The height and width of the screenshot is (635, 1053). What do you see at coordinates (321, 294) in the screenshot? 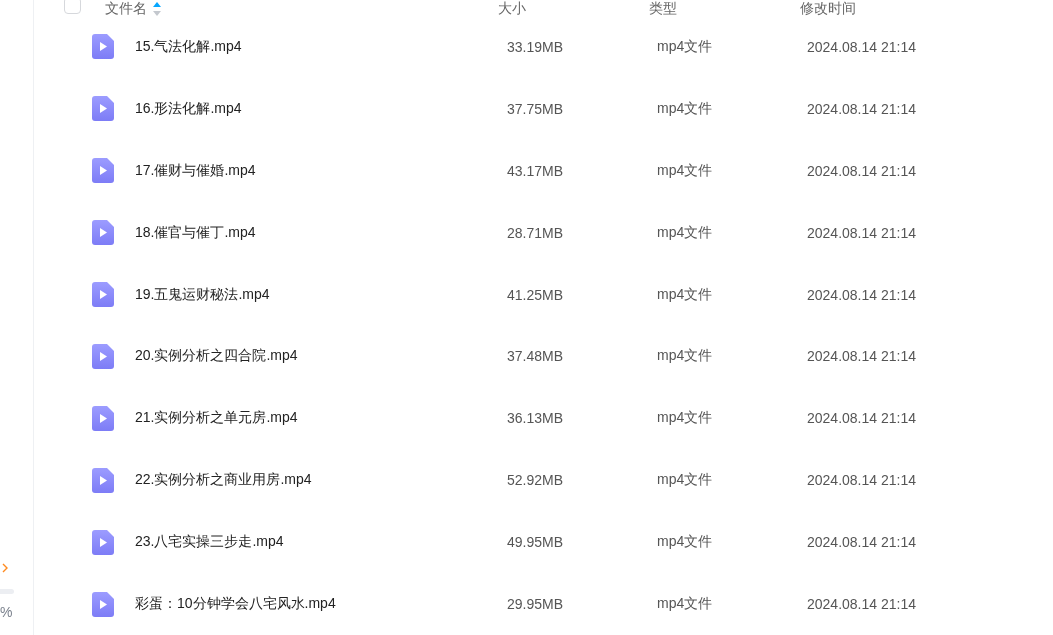
I see `file-name: 19.五鬼运财秘法.mp4` at bounding box center [321, 294].